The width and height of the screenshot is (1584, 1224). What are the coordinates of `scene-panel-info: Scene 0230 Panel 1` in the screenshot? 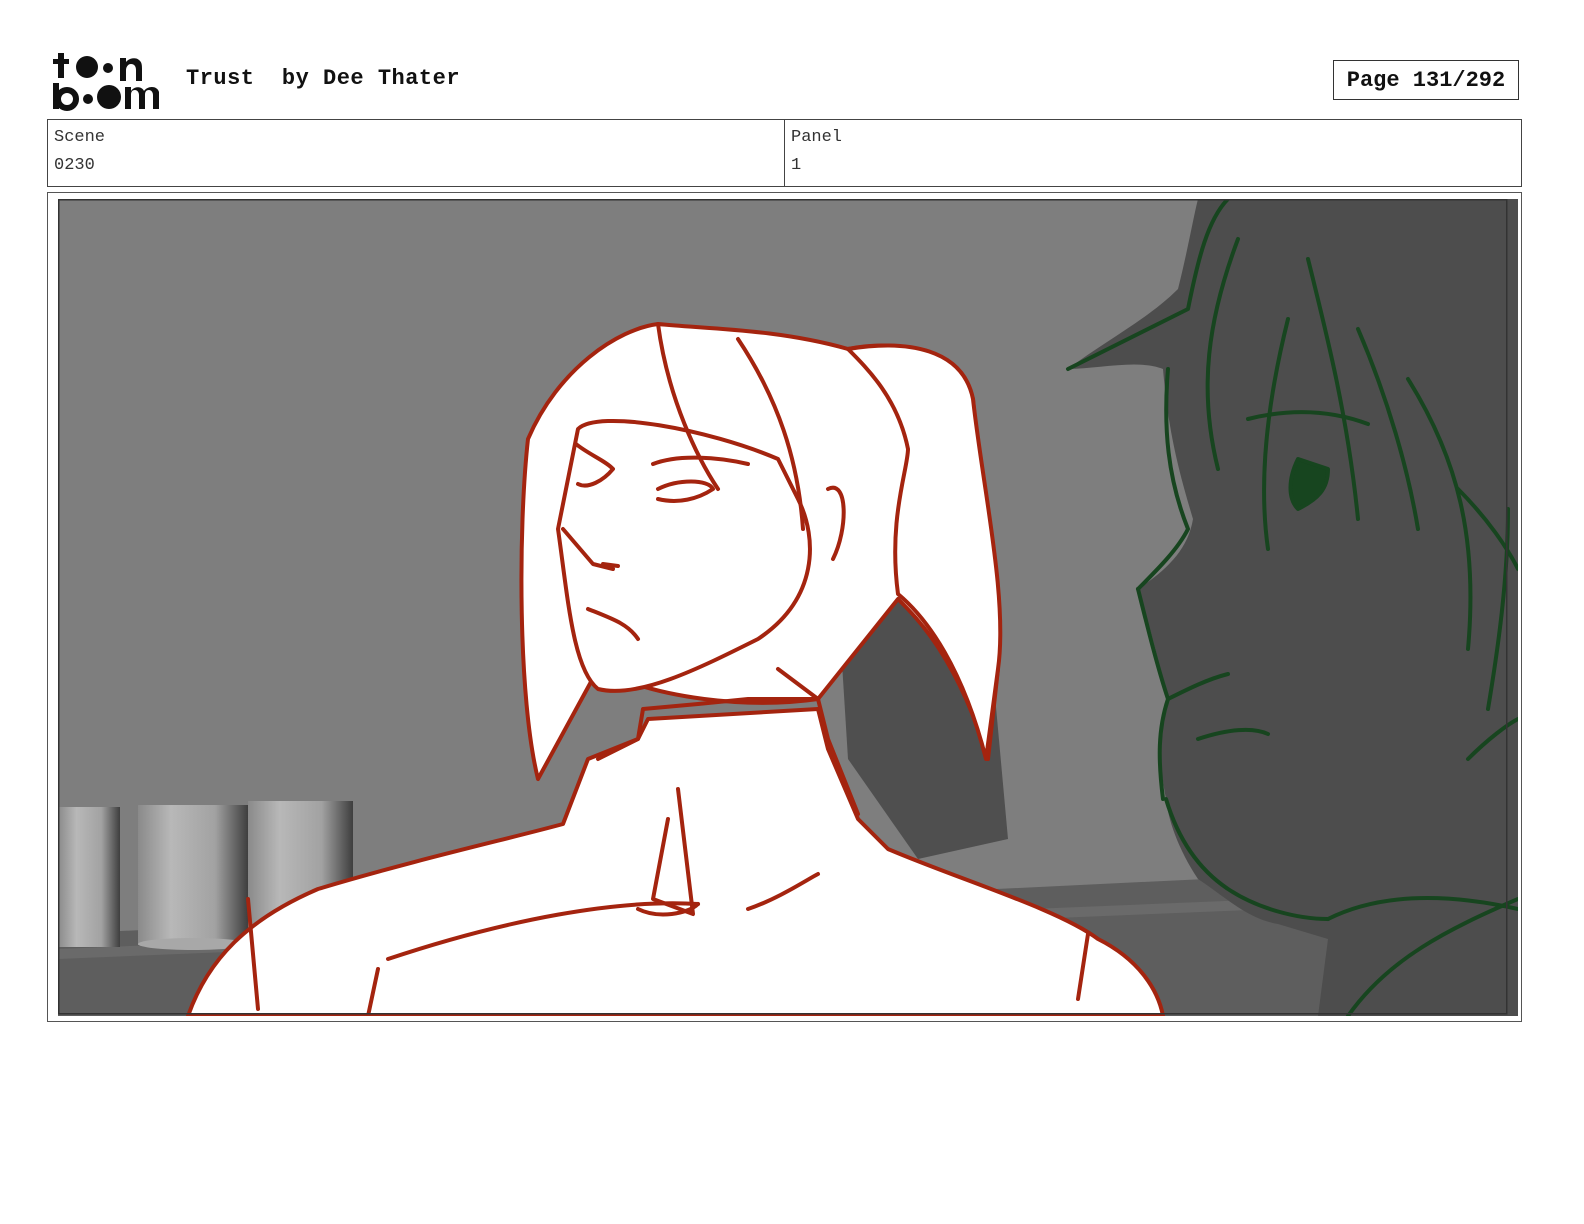 It's located at (784, 153).